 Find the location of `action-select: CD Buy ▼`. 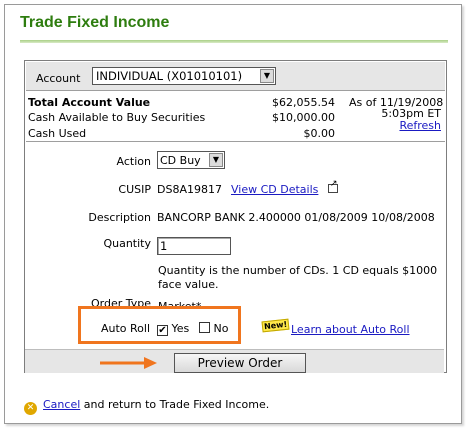

action-select: CD Buy ▼ is located at coordinates (191, 160).